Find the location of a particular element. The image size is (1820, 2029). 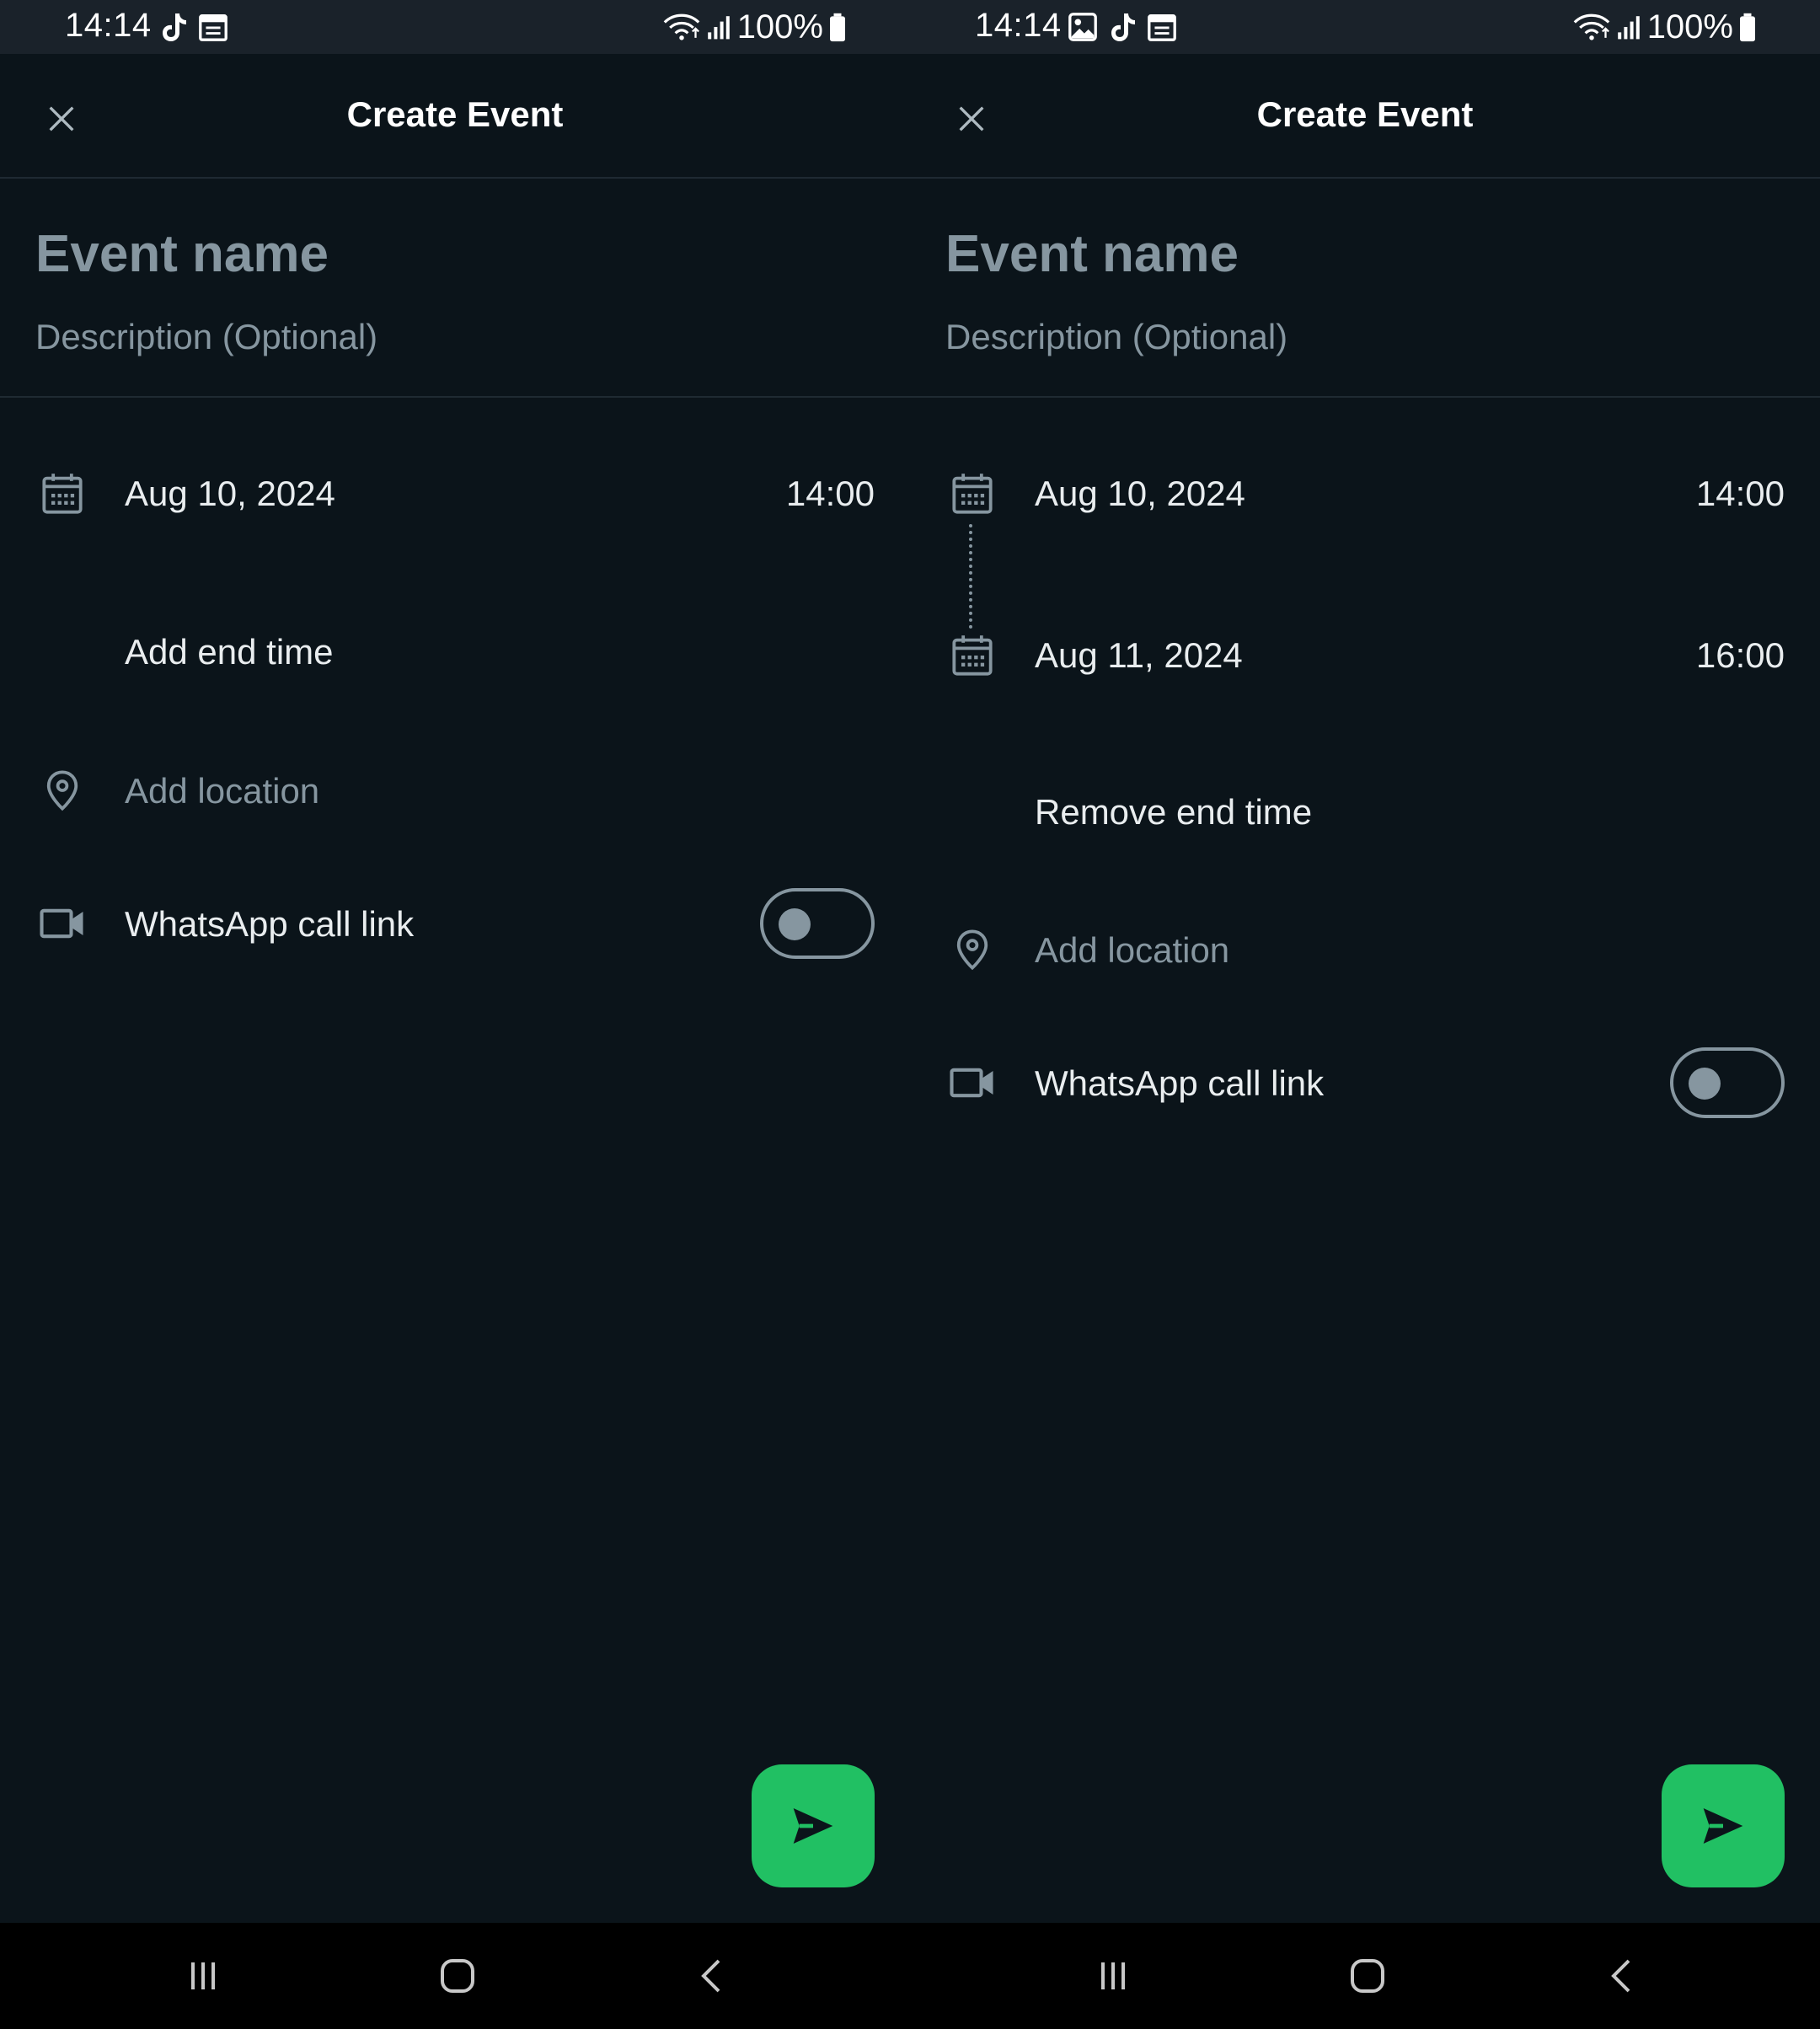

add-end-time-button: Add end time is located at coordinates (229, 652).